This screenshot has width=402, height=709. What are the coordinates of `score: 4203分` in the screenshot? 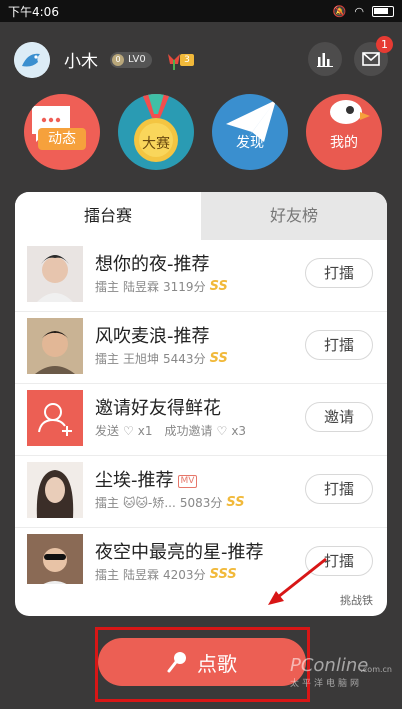 It's located at (184, 575).